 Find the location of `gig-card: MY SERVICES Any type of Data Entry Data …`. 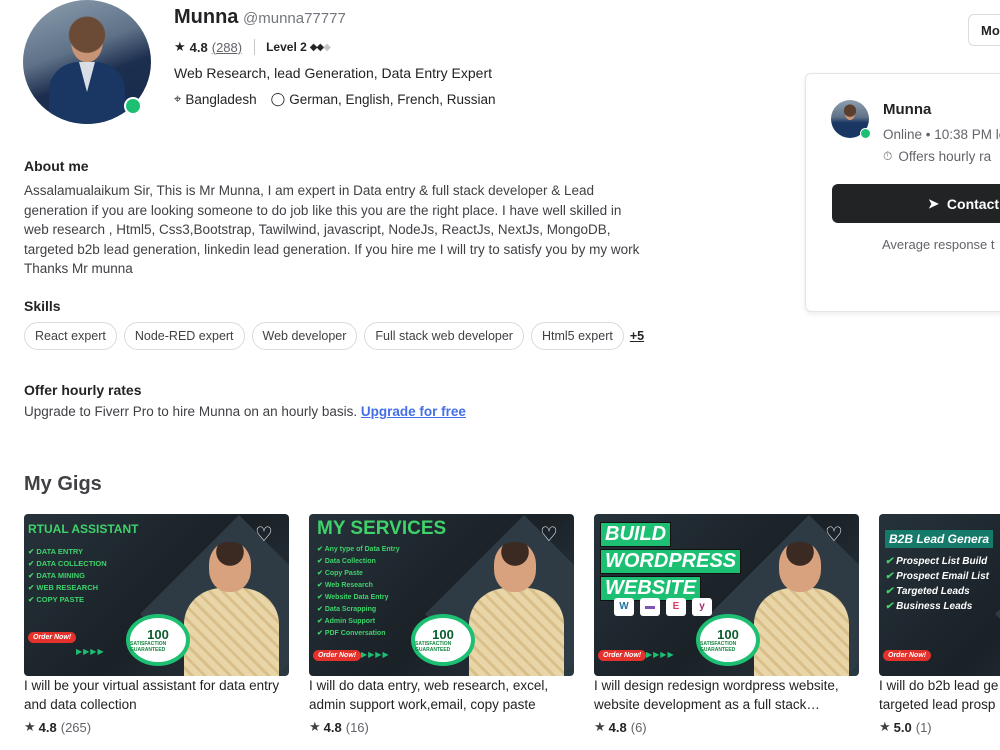

gig-card: MY SERVICES Any type of Data Entry Data … is located at coordinates (441, 624).